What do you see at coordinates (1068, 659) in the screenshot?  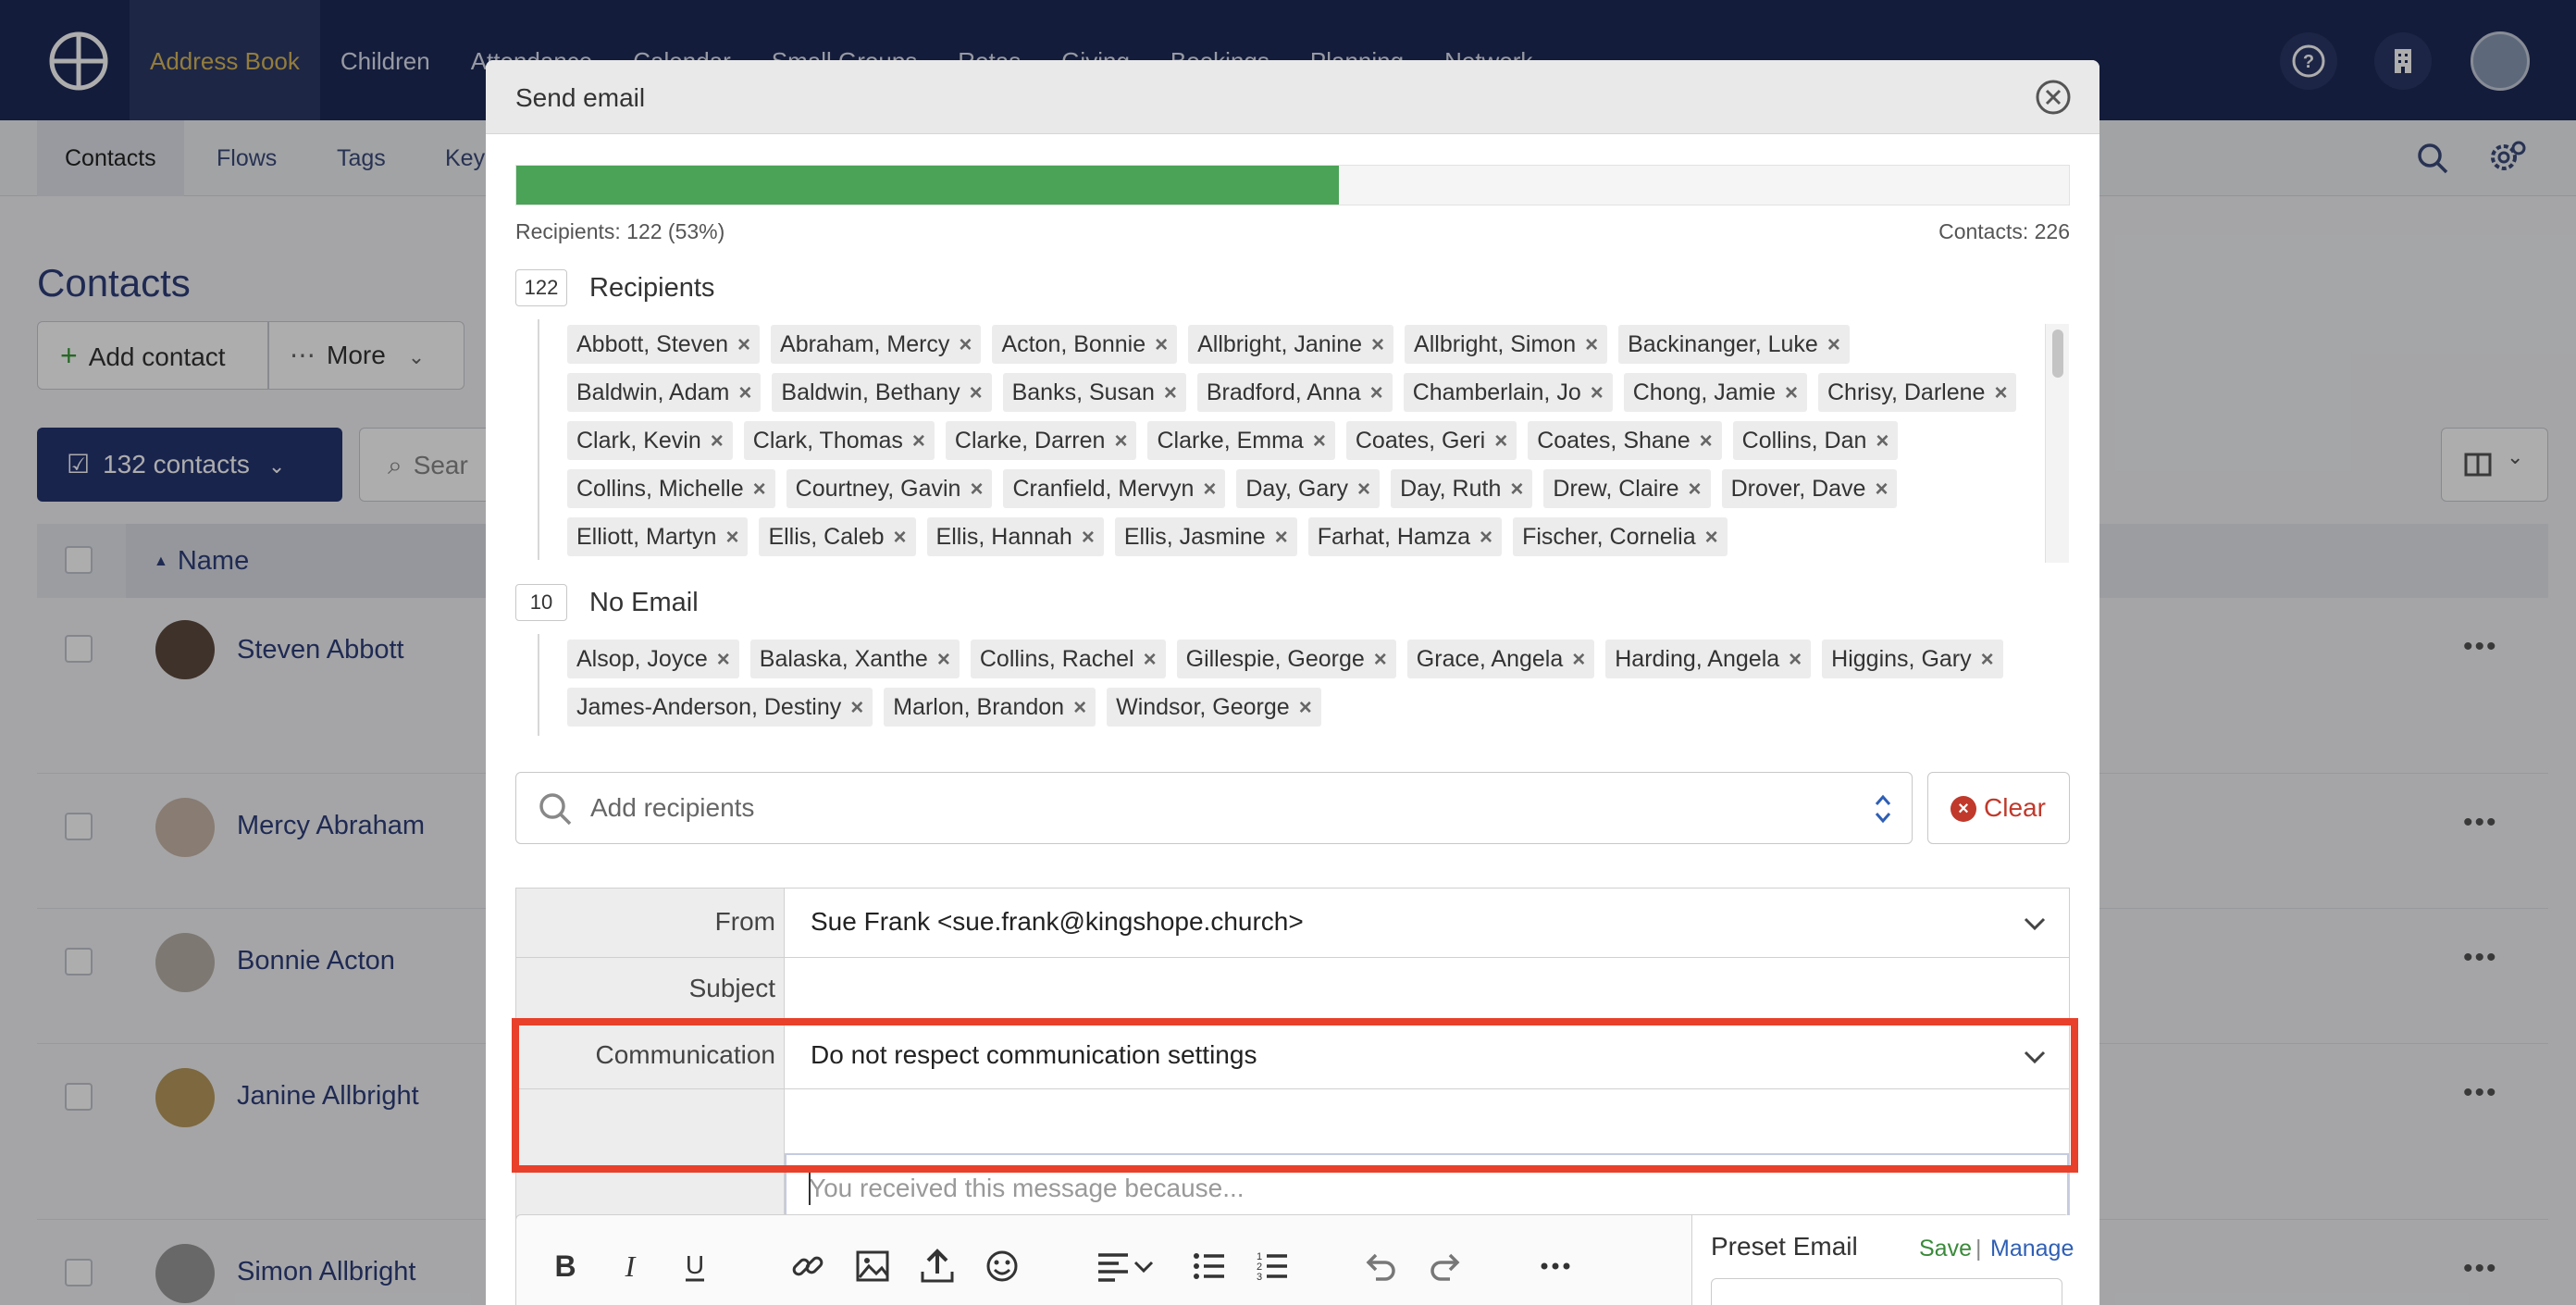 I see `recipient-tag: Collins, Rachel ×` at bounding box center [1068, 659].